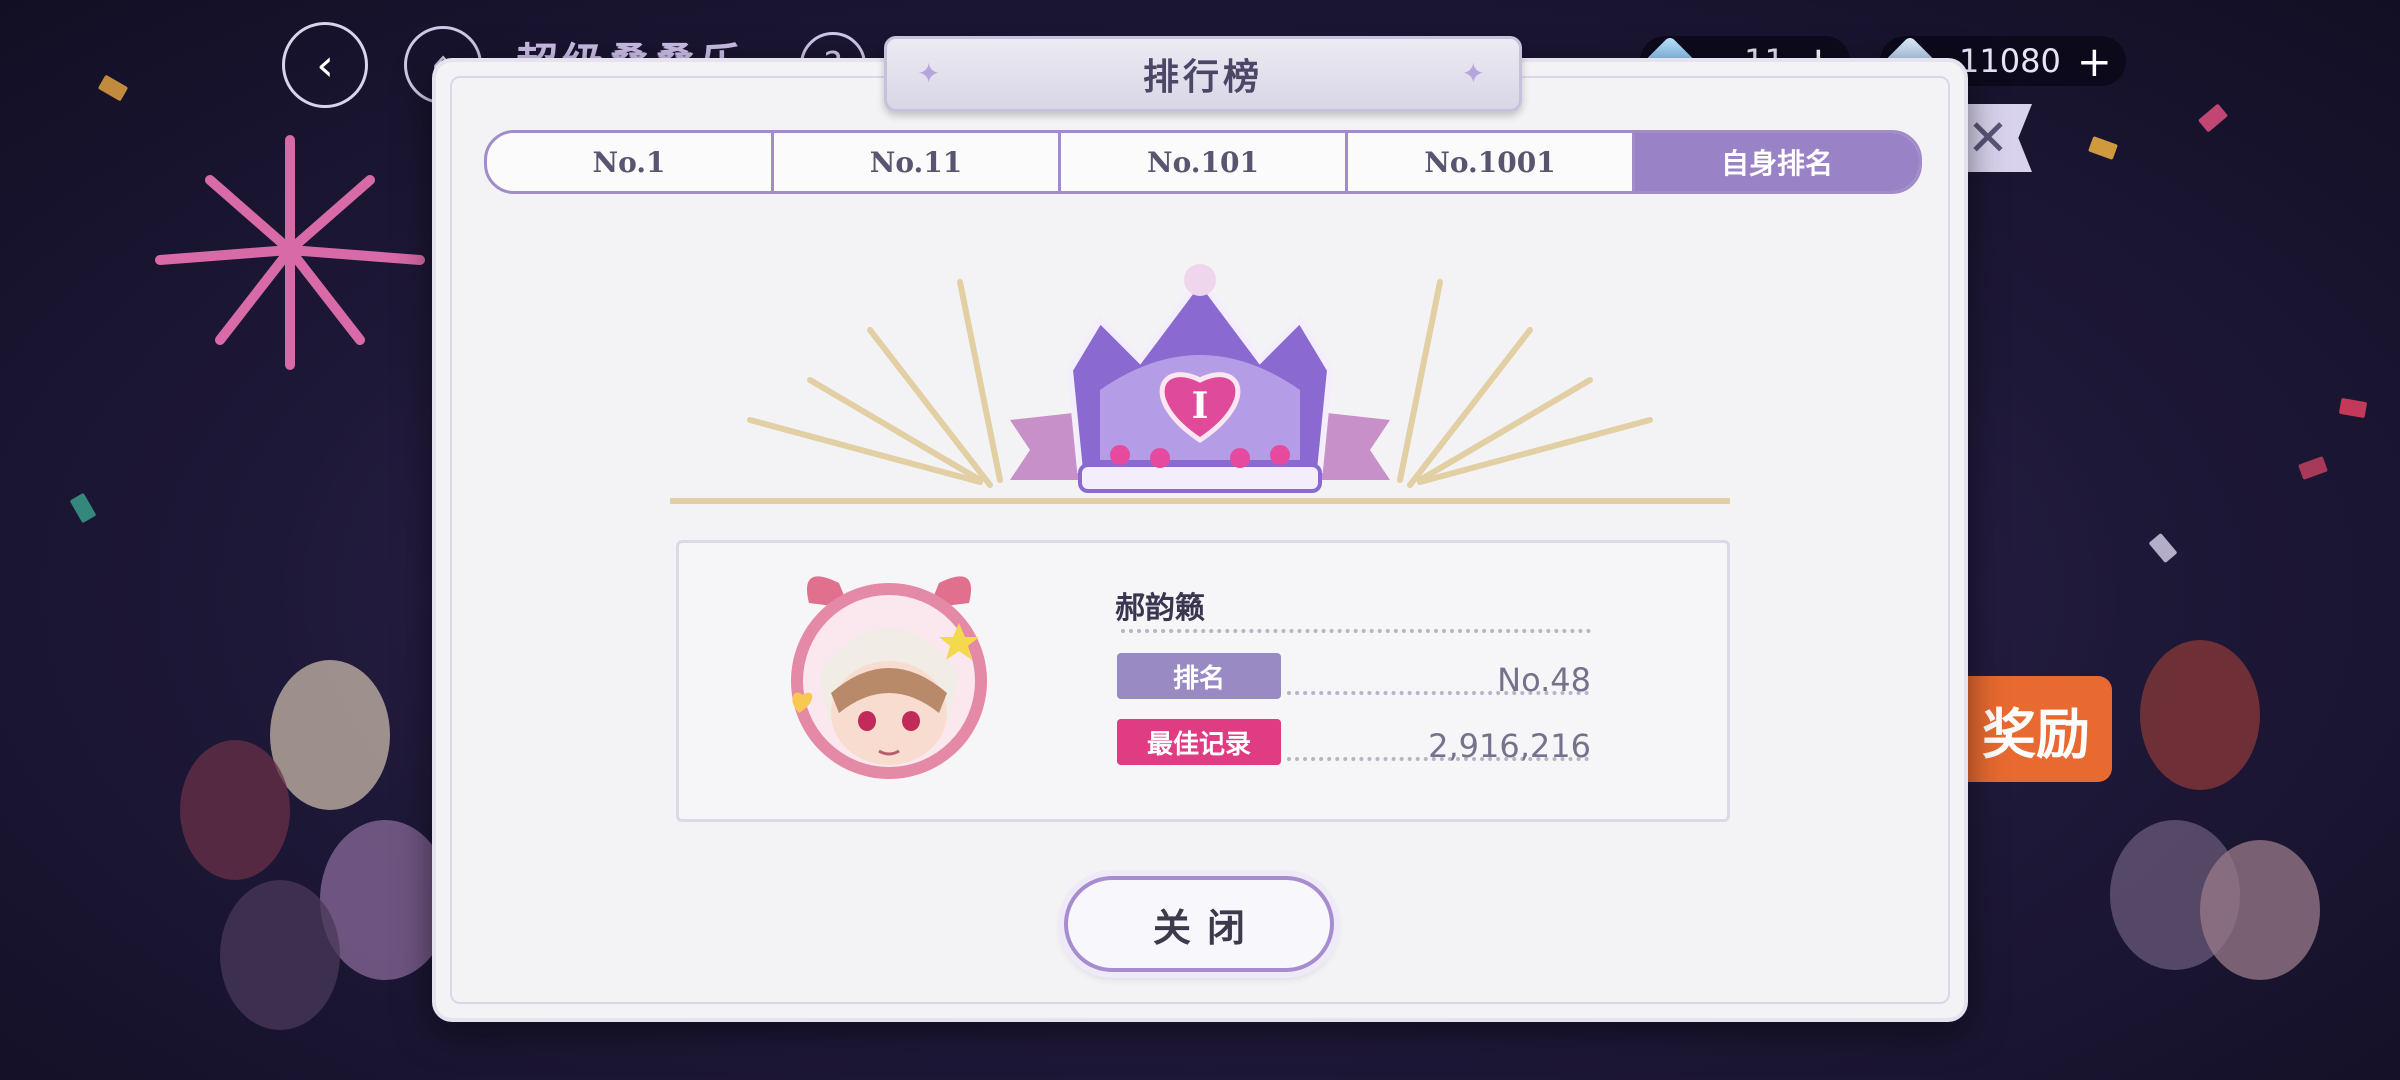 The height and width of the screenshot is (1080, 2400). What do you see at coordinates (1199, 676) in the screenshot?
I see `rank-label: 排名` at bounding box center [1199, 676].